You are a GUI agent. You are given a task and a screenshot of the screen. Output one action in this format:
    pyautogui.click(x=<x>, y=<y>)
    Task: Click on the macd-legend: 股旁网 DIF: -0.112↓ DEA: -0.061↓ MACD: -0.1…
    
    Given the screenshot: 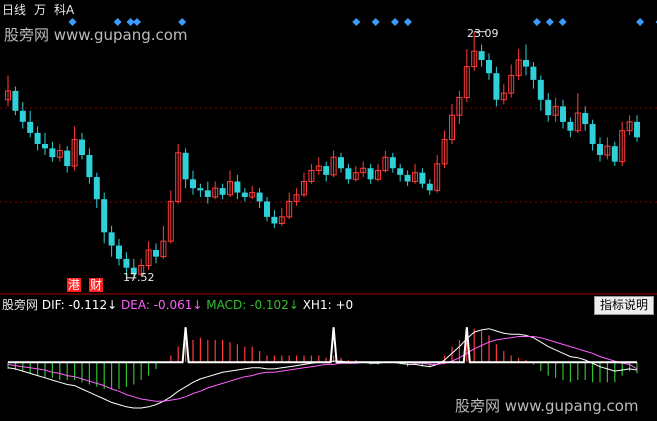 What is the action you would take?
    pyautogui.click(x=177, y=305)
    